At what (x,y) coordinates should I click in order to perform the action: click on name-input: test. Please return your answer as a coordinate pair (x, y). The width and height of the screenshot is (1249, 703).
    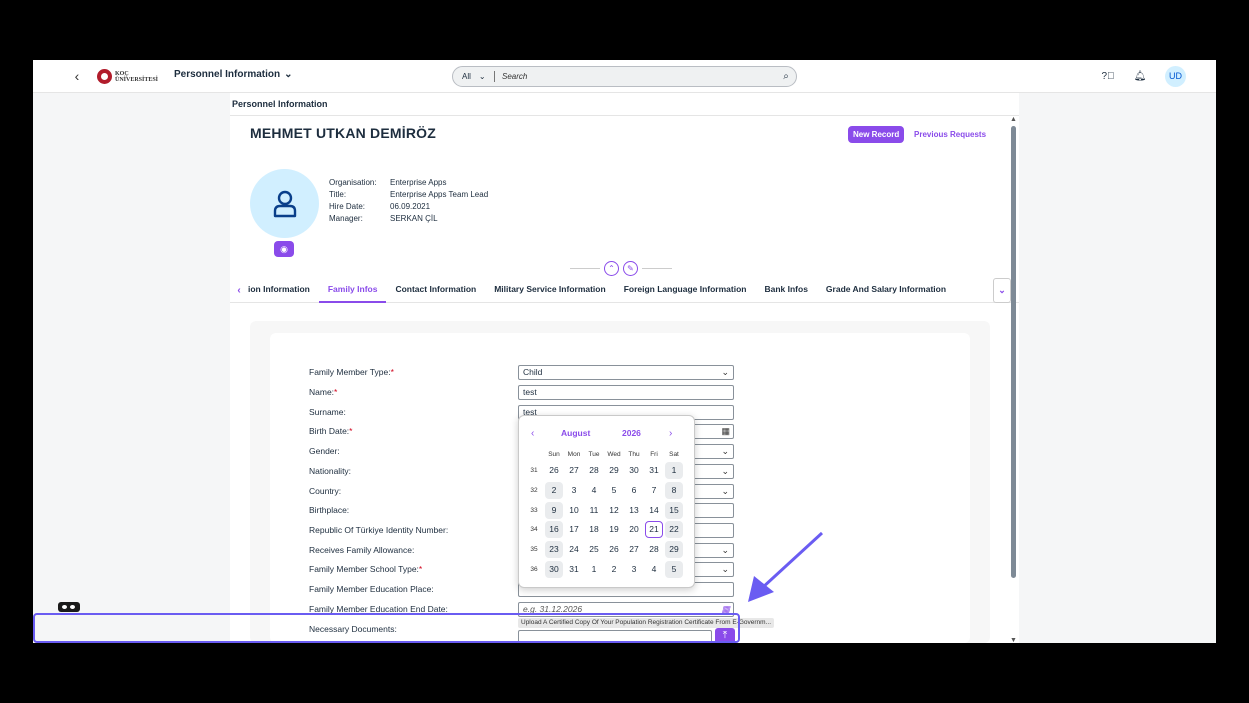
    Looking at the image, I should click on (626, 392).